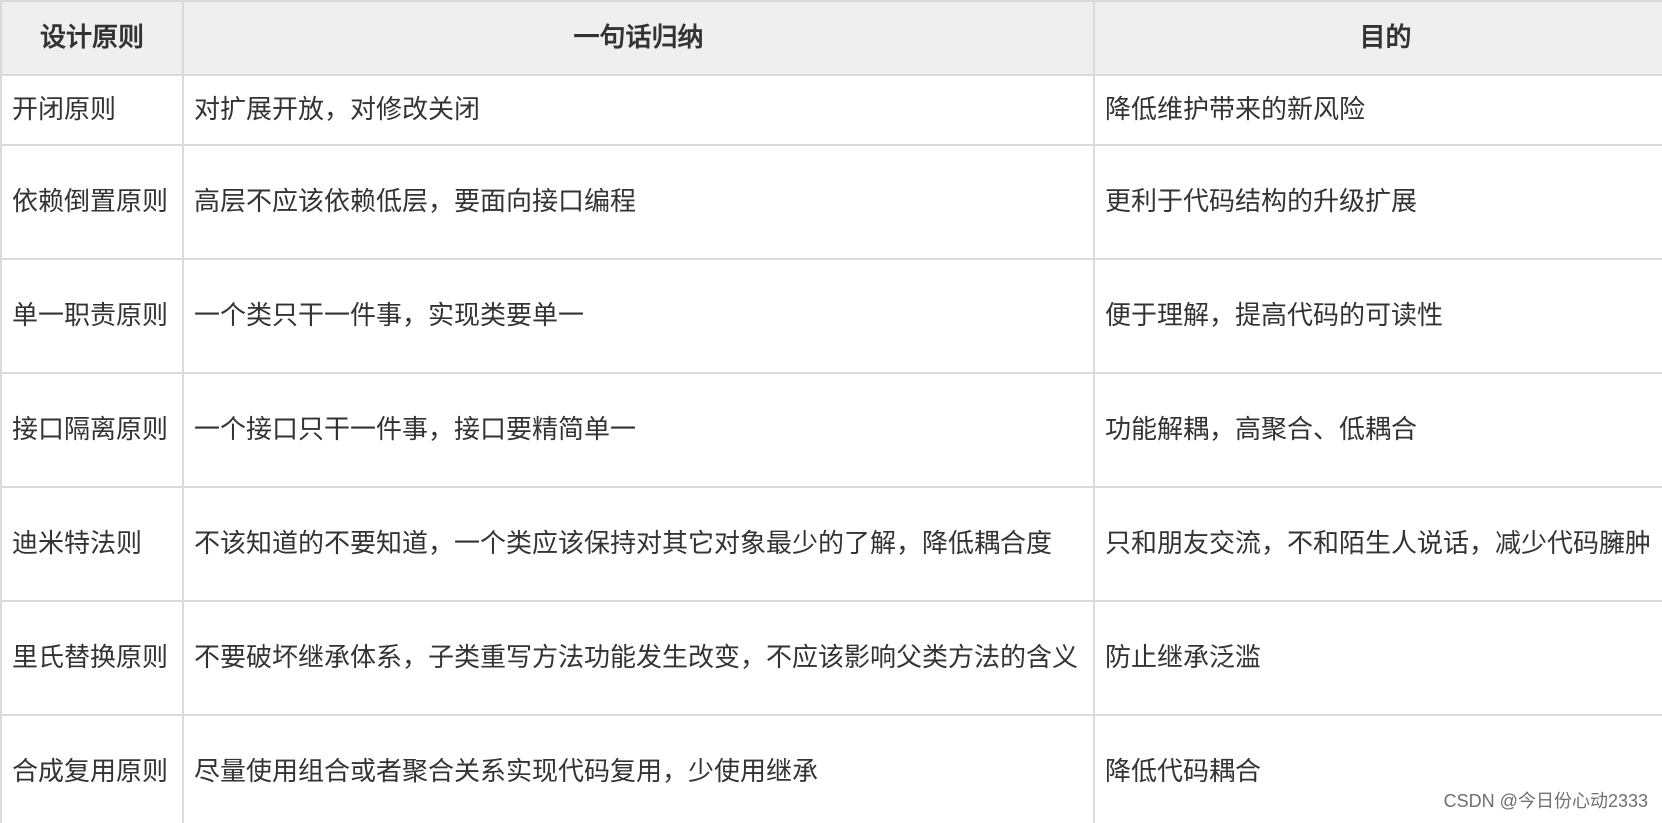  I want to click on cell-summary: 尽量使用组合或者聚合关系实现代码复用，少使用继承, so click(638, 768).